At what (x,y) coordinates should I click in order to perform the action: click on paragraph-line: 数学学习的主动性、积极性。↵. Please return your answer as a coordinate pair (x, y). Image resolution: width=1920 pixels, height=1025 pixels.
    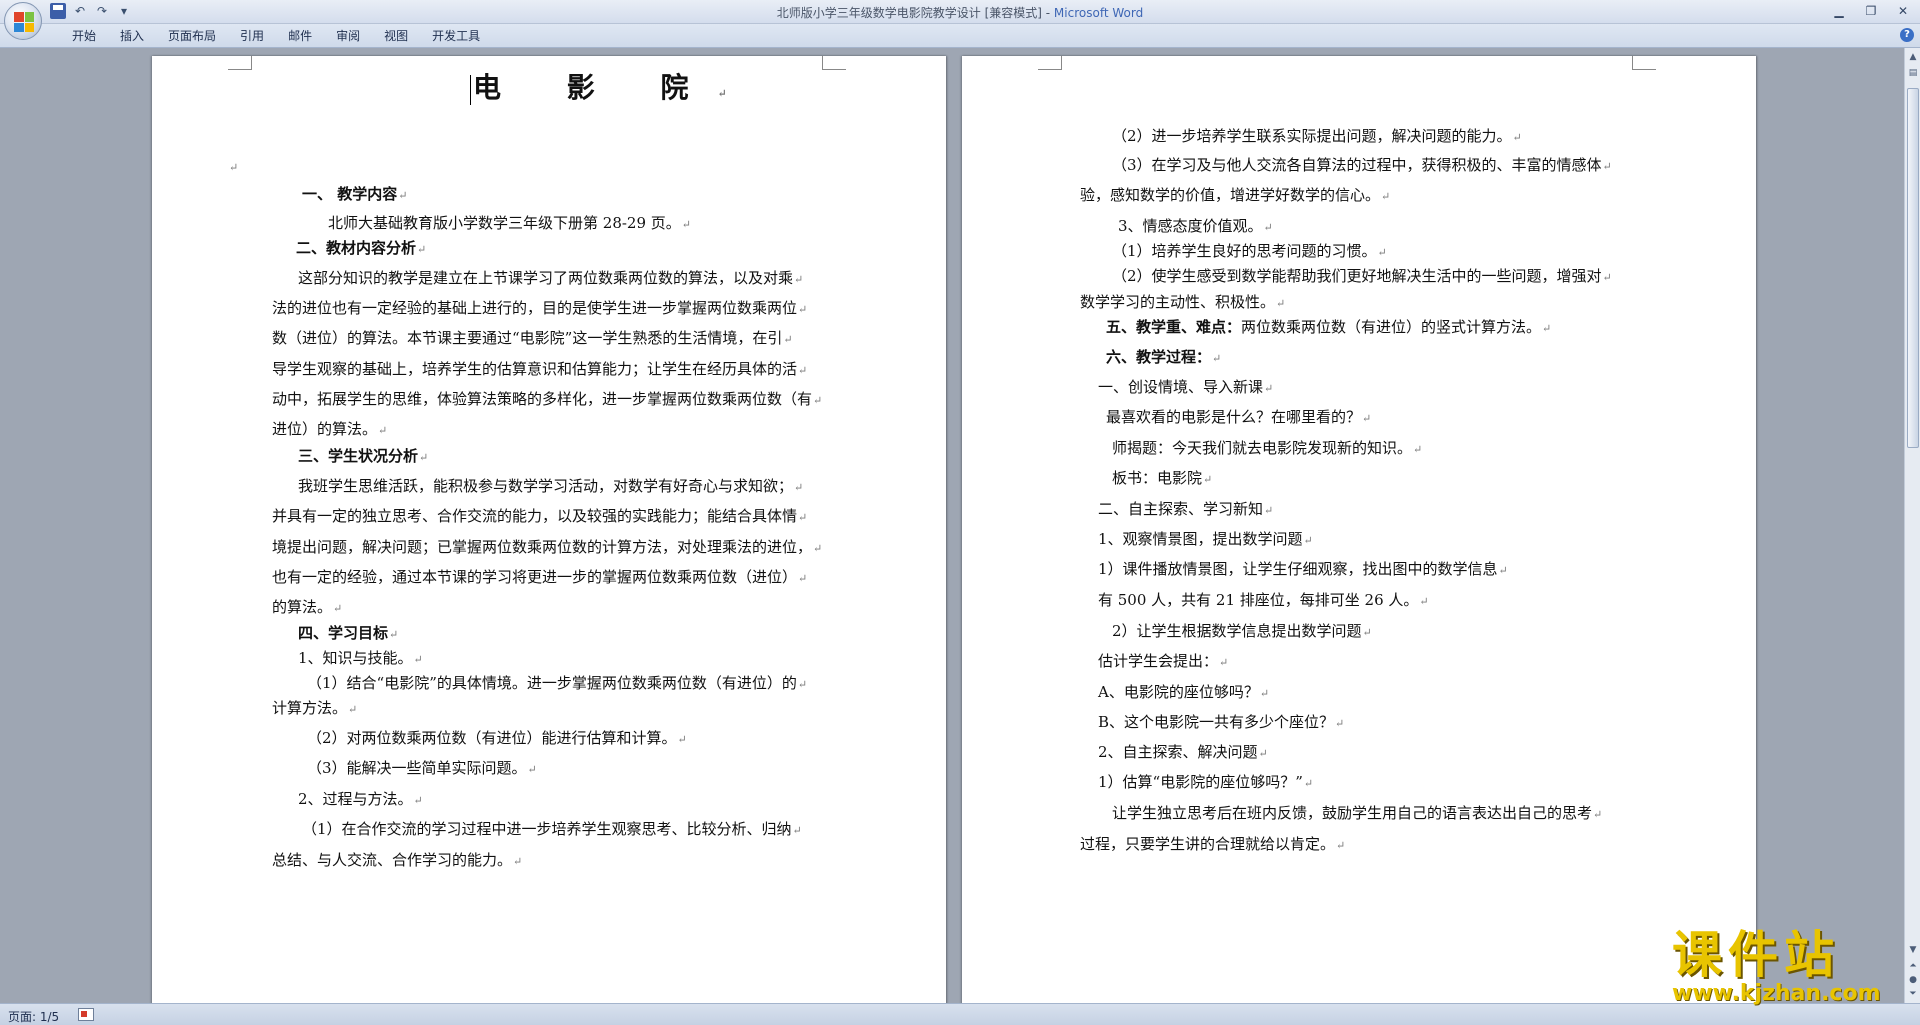
    Looking at the image, I should click on (1182, 303).